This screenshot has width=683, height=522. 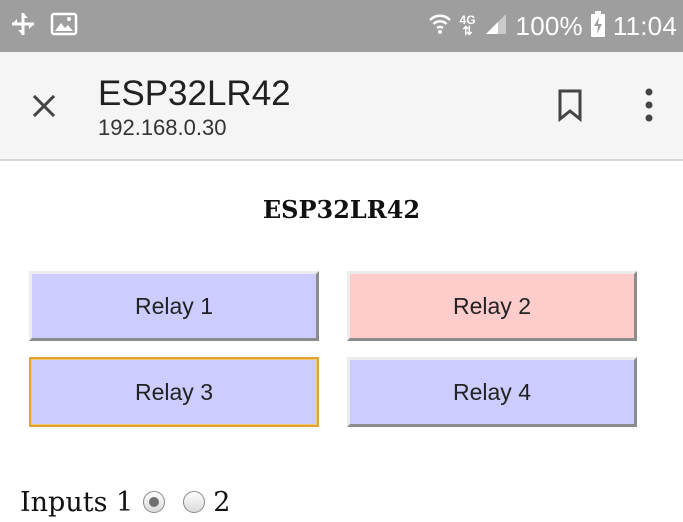 I want to click on relay-1-button: Relay 1, so click(x=174, y=306).